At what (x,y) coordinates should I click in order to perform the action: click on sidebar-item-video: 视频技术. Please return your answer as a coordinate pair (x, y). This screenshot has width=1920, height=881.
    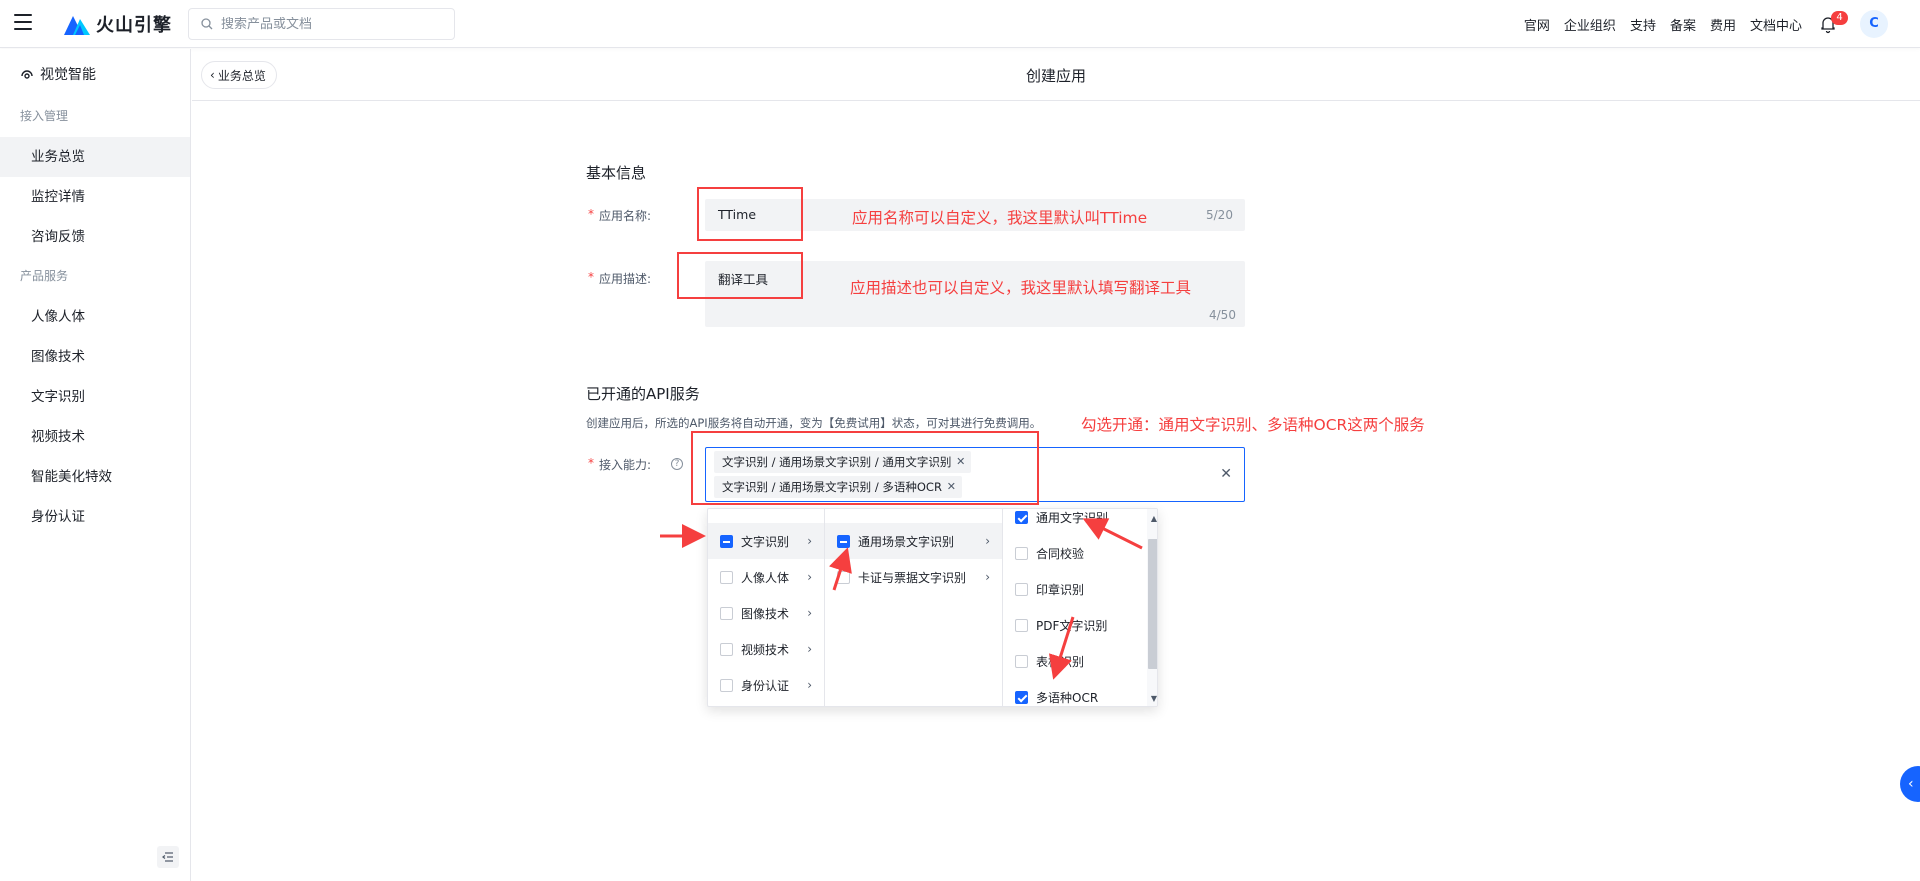
    Looking at the image, I should click on (95, 437).